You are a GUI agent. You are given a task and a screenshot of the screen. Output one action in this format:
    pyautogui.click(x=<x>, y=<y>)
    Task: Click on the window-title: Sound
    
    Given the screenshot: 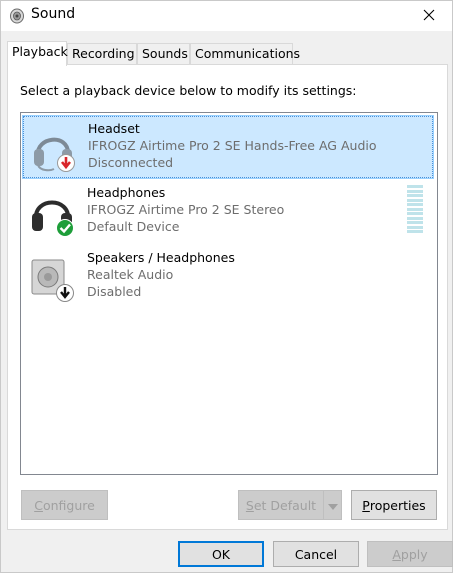 What is the action you would take?
    pyautogui.click(x=53, y=14)
    